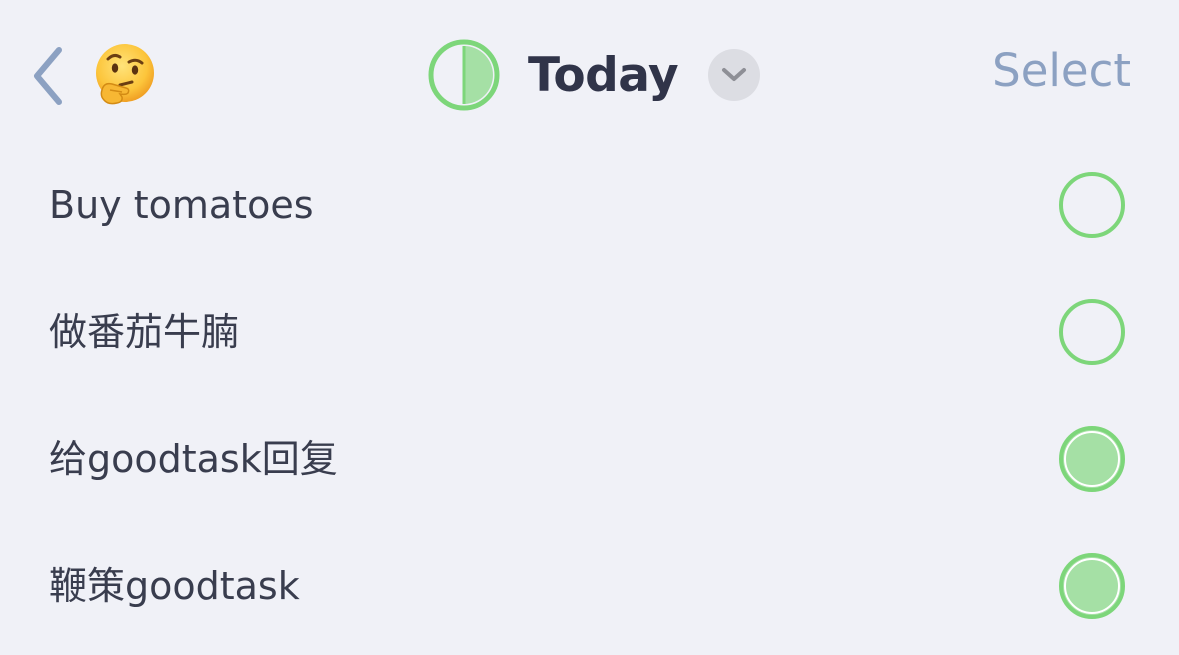 This screenshot has height=655, width=1179. I want to click on task-title: Buy tomatoes, so click(181, 204).